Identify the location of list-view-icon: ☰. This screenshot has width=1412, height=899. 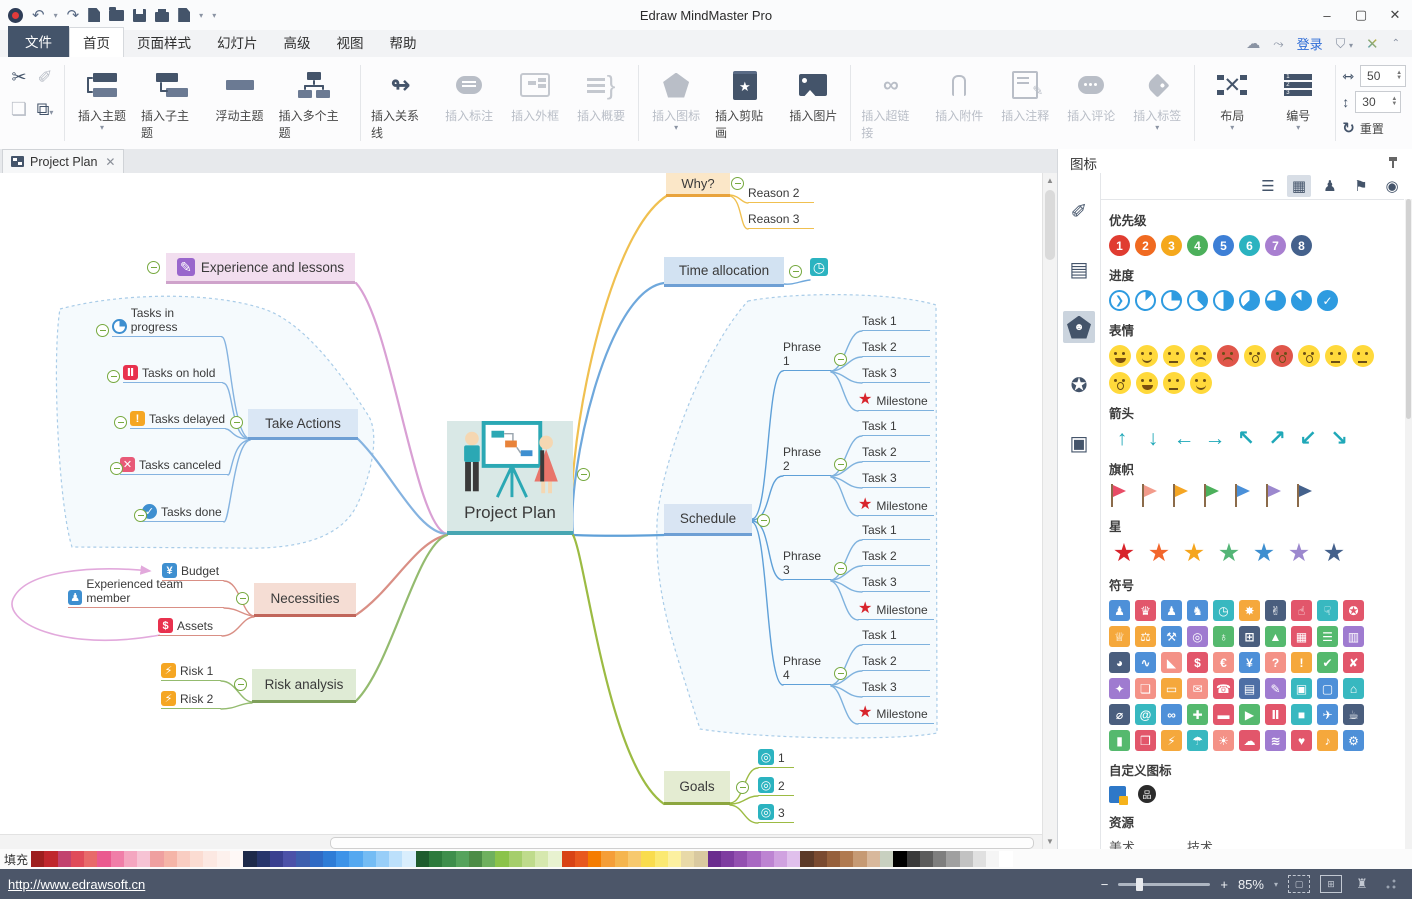
(1268, 186).